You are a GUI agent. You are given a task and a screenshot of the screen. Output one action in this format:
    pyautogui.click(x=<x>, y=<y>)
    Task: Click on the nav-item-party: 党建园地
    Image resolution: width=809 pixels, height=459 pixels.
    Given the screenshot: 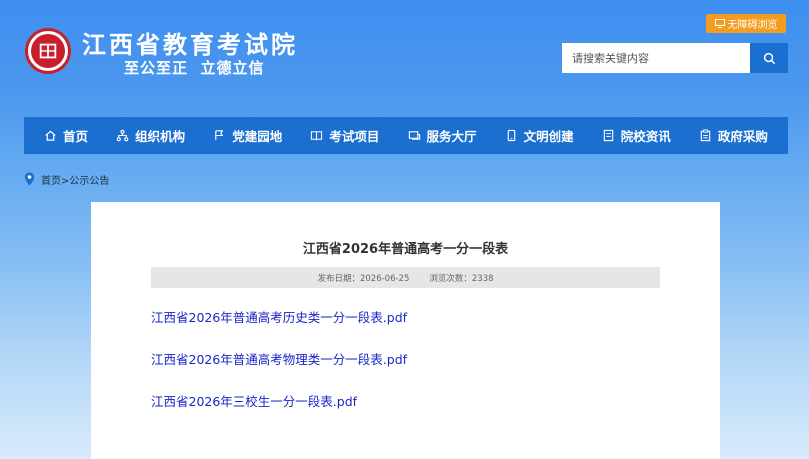 What is the action you would take?
    pyautogui.click(x=247, y=135)
    